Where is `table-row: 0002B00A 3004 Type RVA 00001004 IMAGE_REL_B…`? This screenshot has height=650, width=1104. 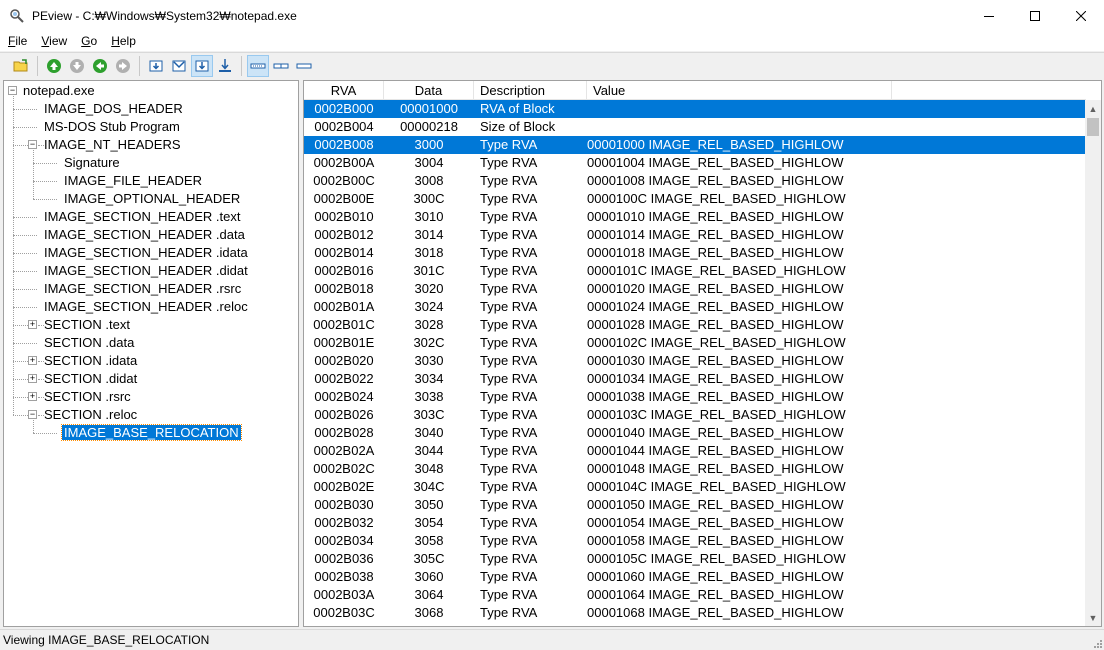
table-row: 0002B00A 3004 Type RVA 00001004 IMAGE_REL_B… is located at coordinates (694, 163).